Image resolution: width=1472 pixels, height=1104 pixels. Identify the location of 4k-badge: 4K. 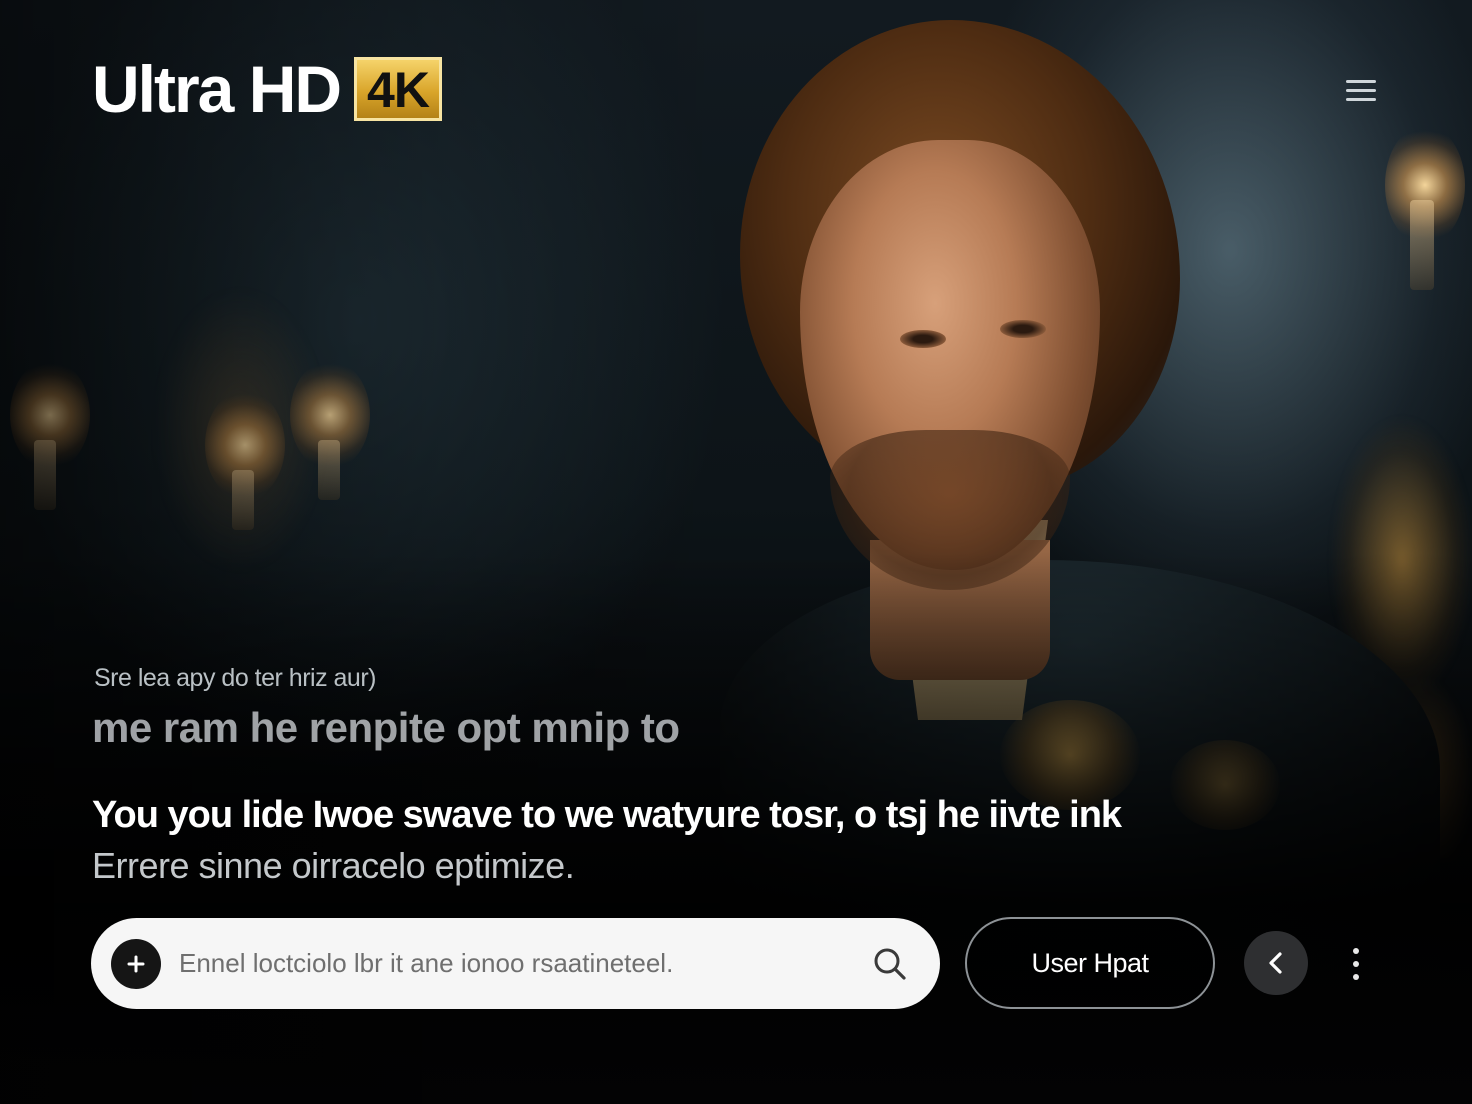
(398, 89).